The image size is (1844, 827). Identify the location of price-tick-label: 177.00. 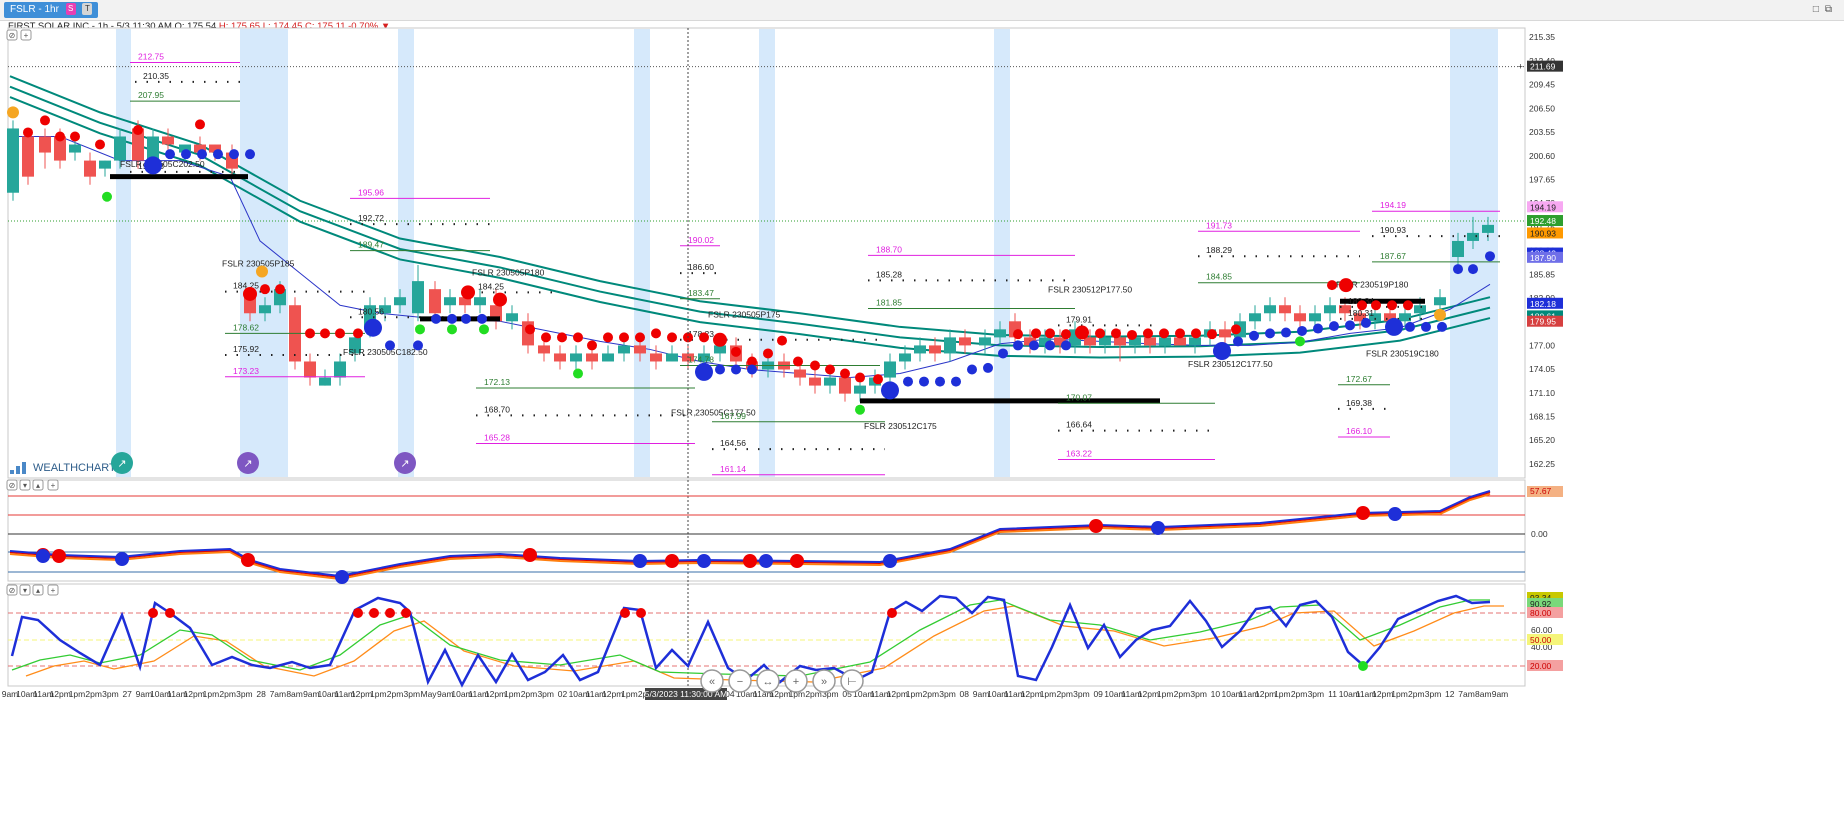
(1542, 345).